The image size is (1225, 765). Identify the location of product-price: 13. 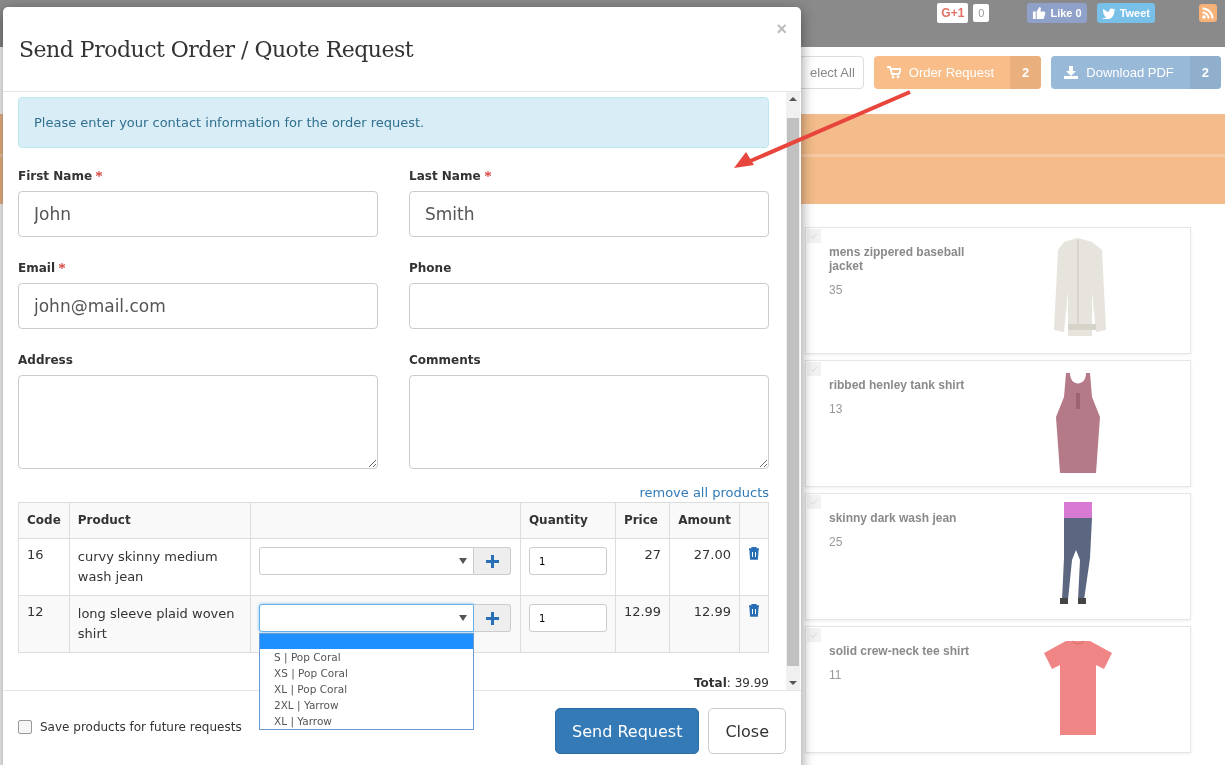
(836, 409).